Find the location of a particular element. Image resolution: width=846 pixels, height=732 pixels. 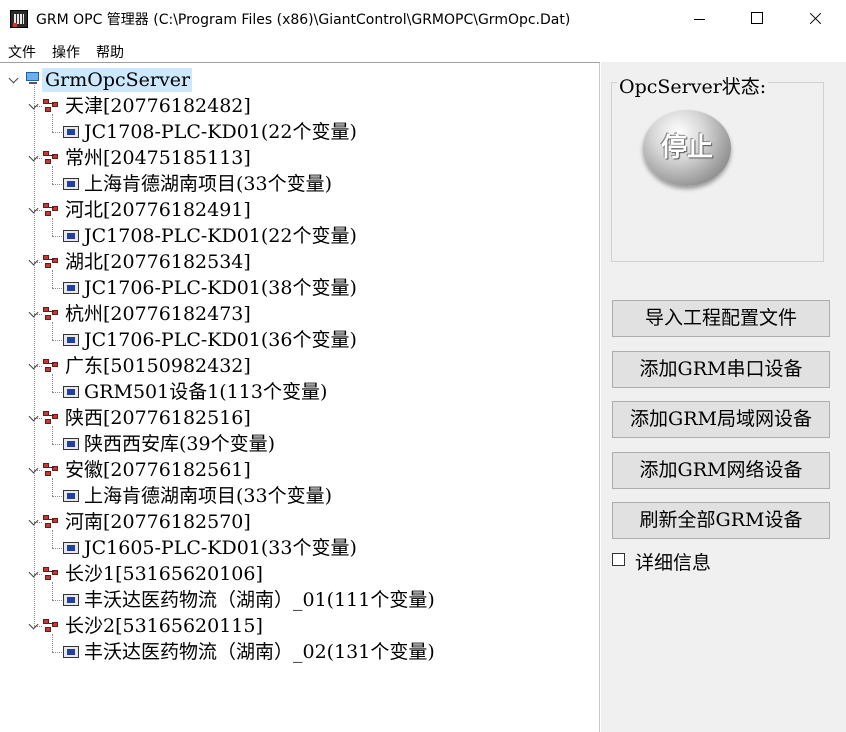

server-state-text: 停止 is located at coordinates (686, 148).